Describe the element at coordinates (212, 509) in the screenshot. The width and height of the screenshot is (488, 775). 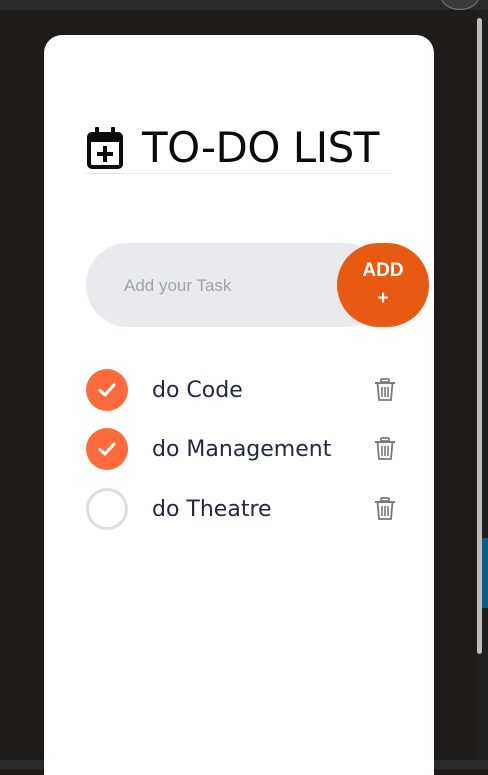
I see `task-label: do Theatre` at that location.